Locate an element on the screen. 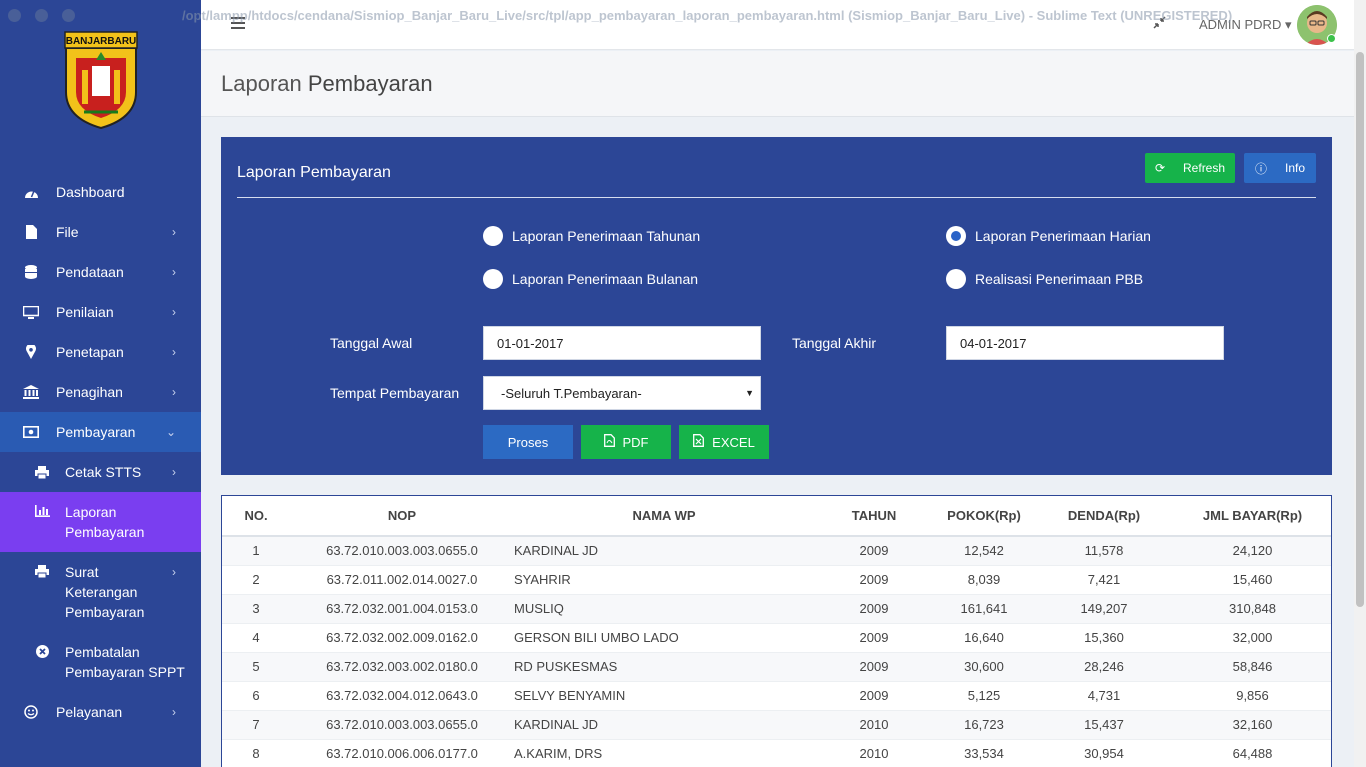  table-cell: 32,000 is located at coordinates (1252, 638).